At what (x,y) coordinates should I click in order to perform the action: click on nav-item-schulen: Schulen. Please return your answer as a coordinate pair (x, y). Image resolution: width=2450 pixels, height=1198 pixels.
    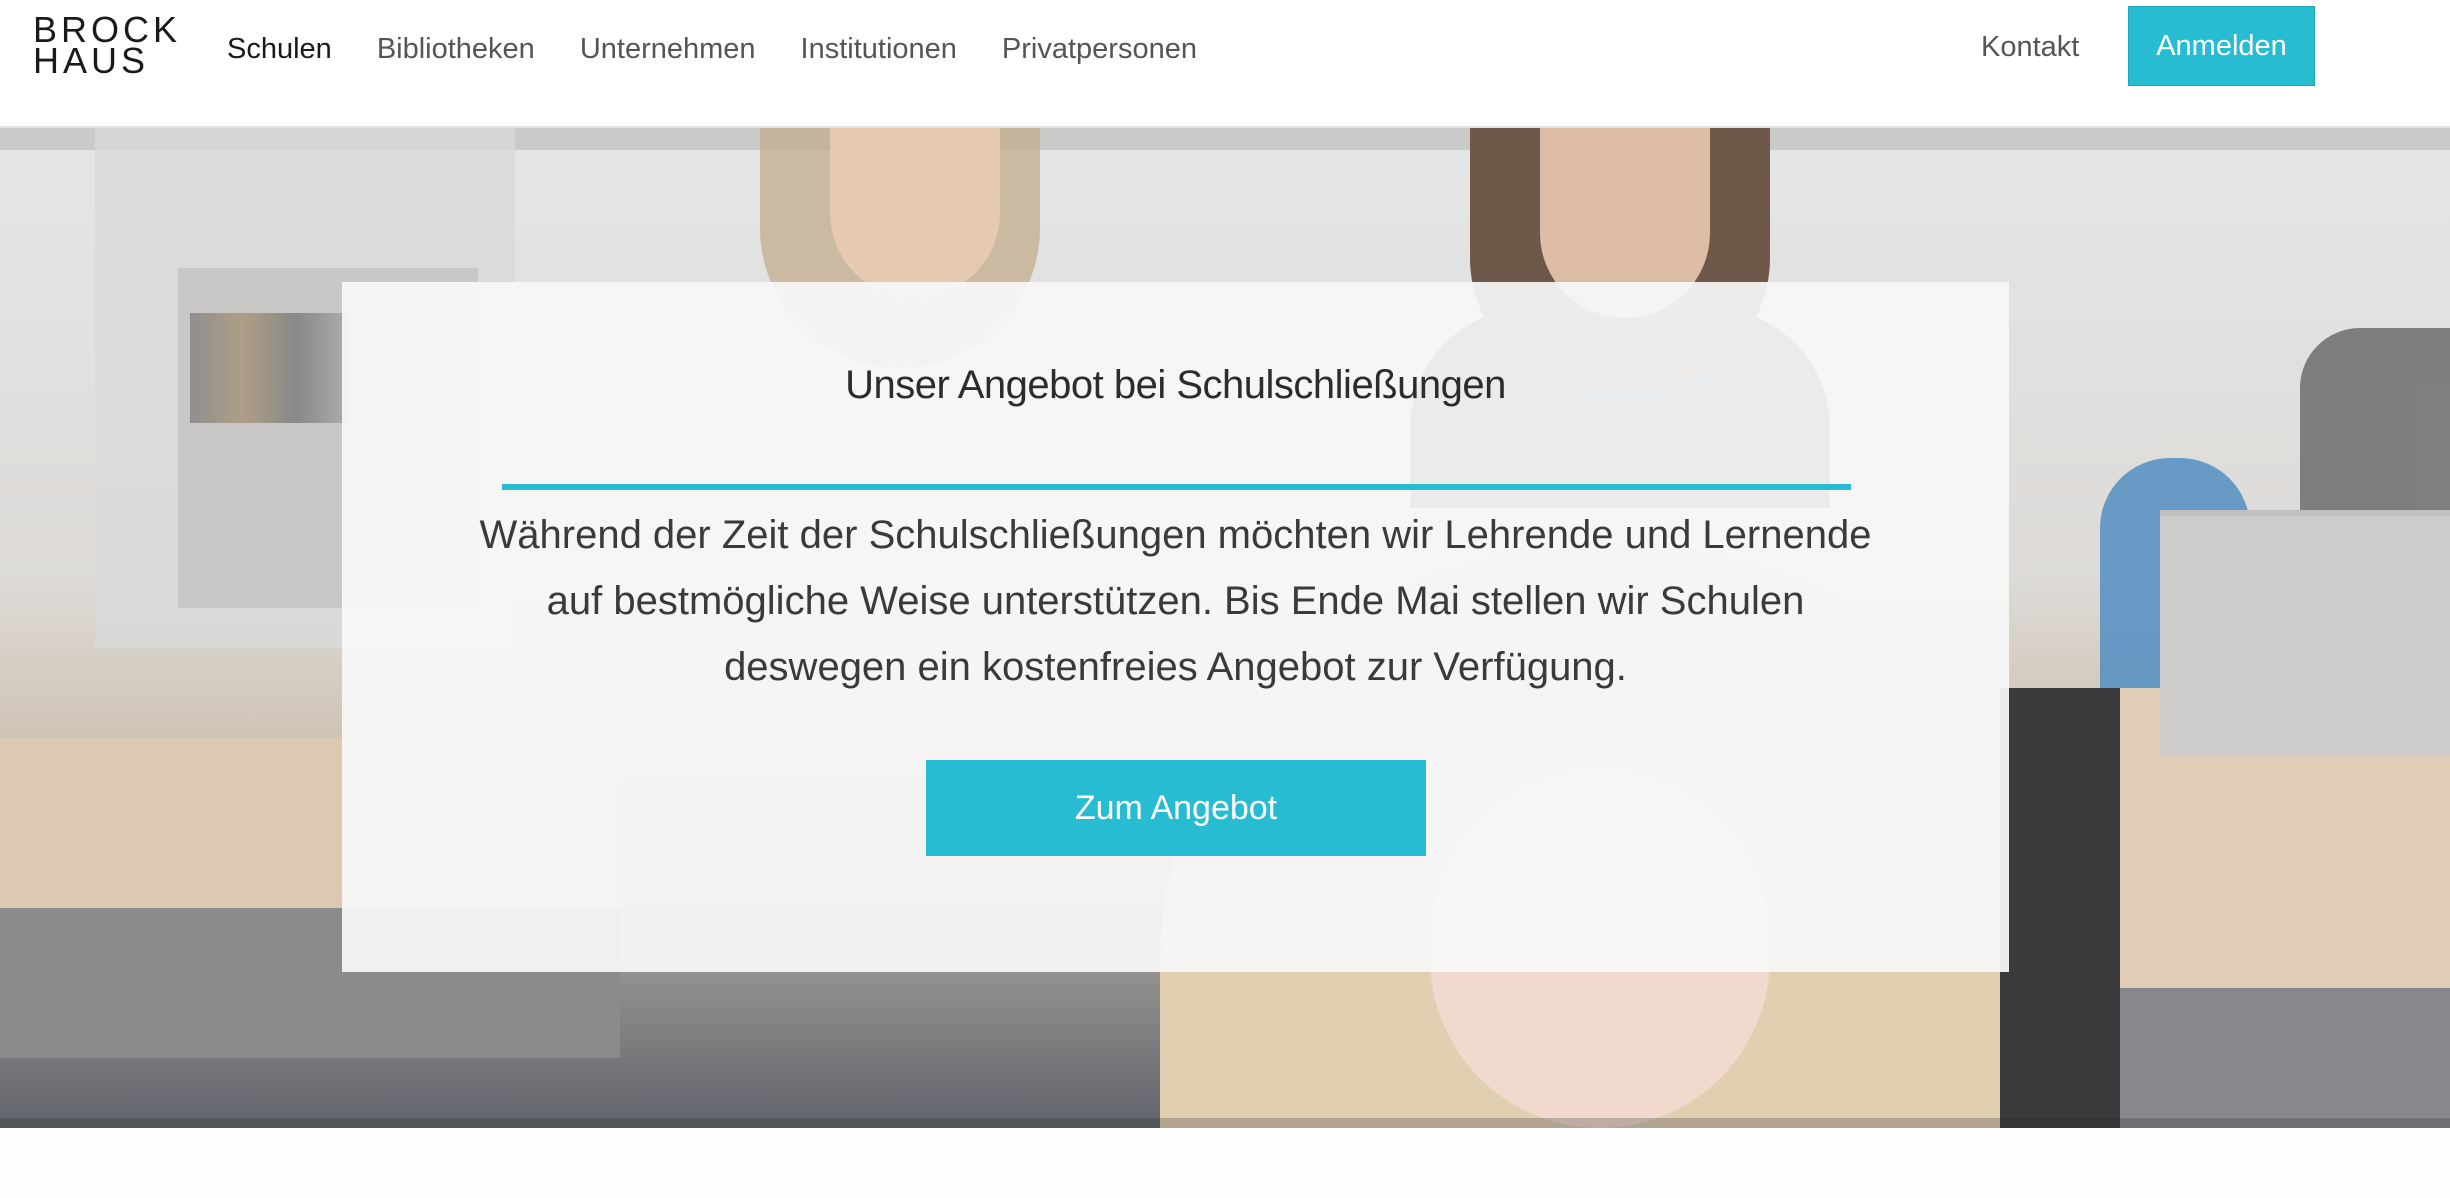
    Looking at the image, I should click on (279, 49).